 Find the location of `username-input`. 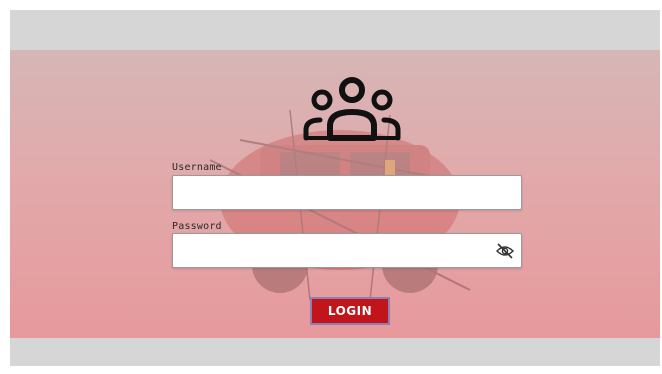

username-input is located at coordinates (347, 192).